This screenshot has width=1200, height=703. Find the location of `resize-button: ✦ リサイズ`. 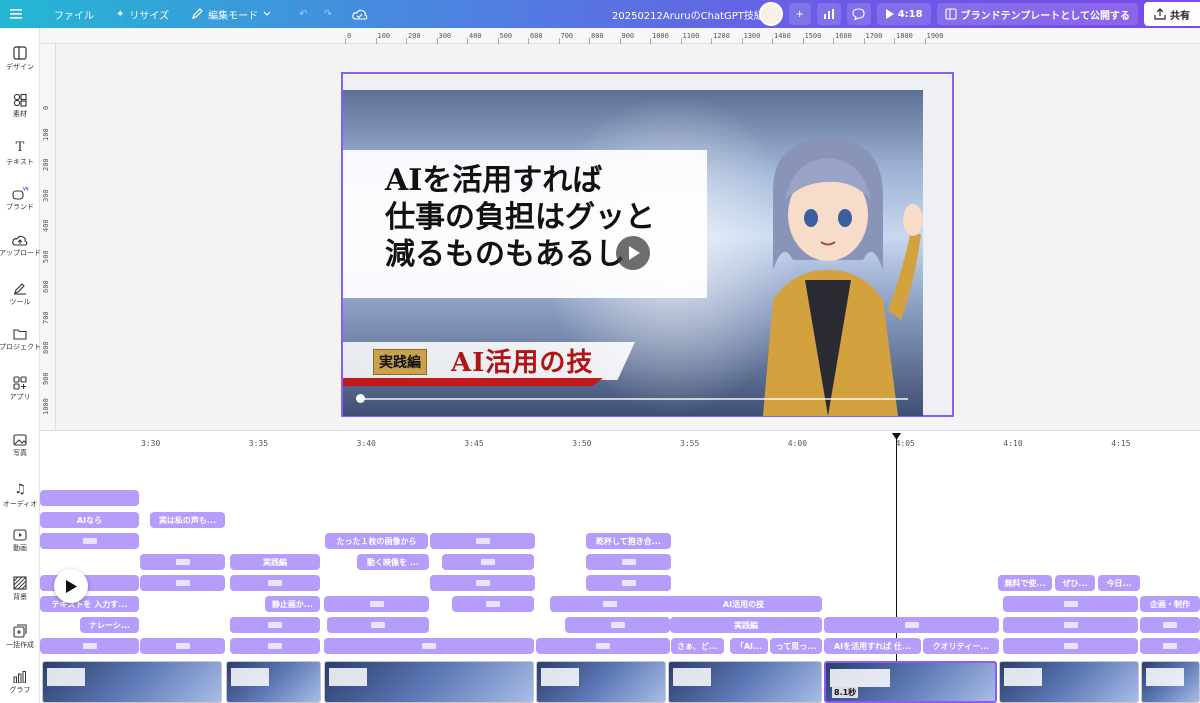

resize-button: ✦ リサイズ is located at coordinates (142, 14).